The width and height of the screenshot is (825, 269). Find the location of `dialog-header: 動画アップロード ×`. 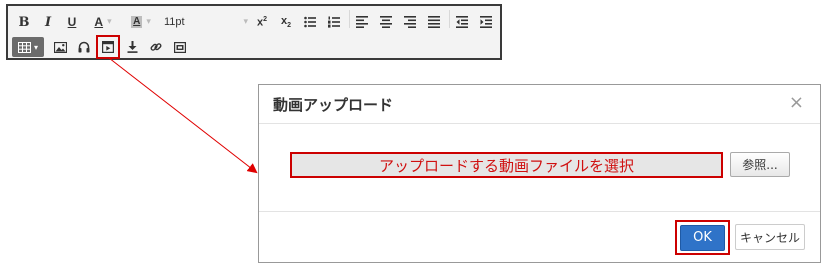

dialog-header: 動画アップロード × is located at coordinates (539, 104).